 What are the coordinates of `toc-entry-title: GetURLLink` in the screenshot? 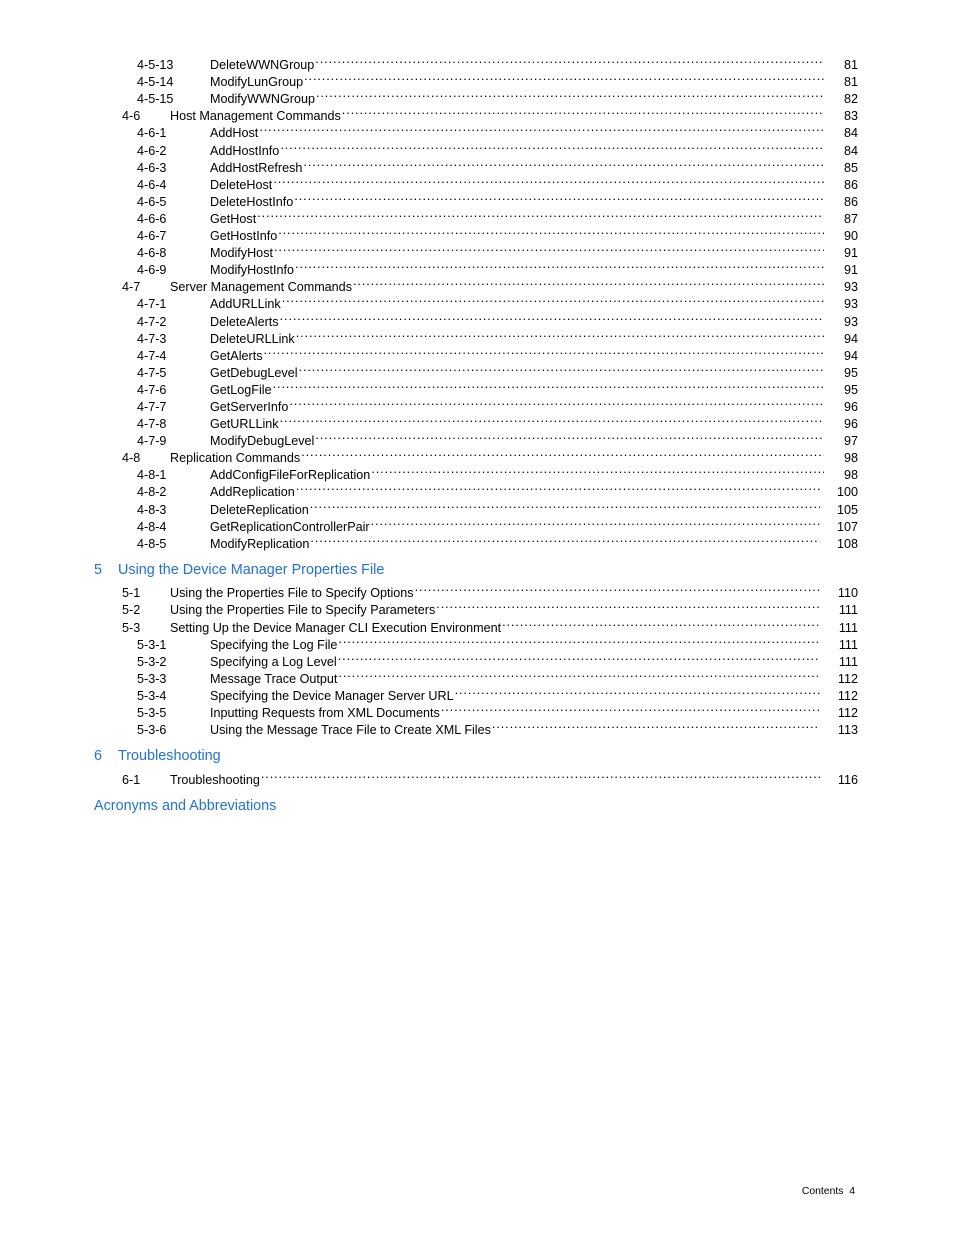 It's located at (244, 424).